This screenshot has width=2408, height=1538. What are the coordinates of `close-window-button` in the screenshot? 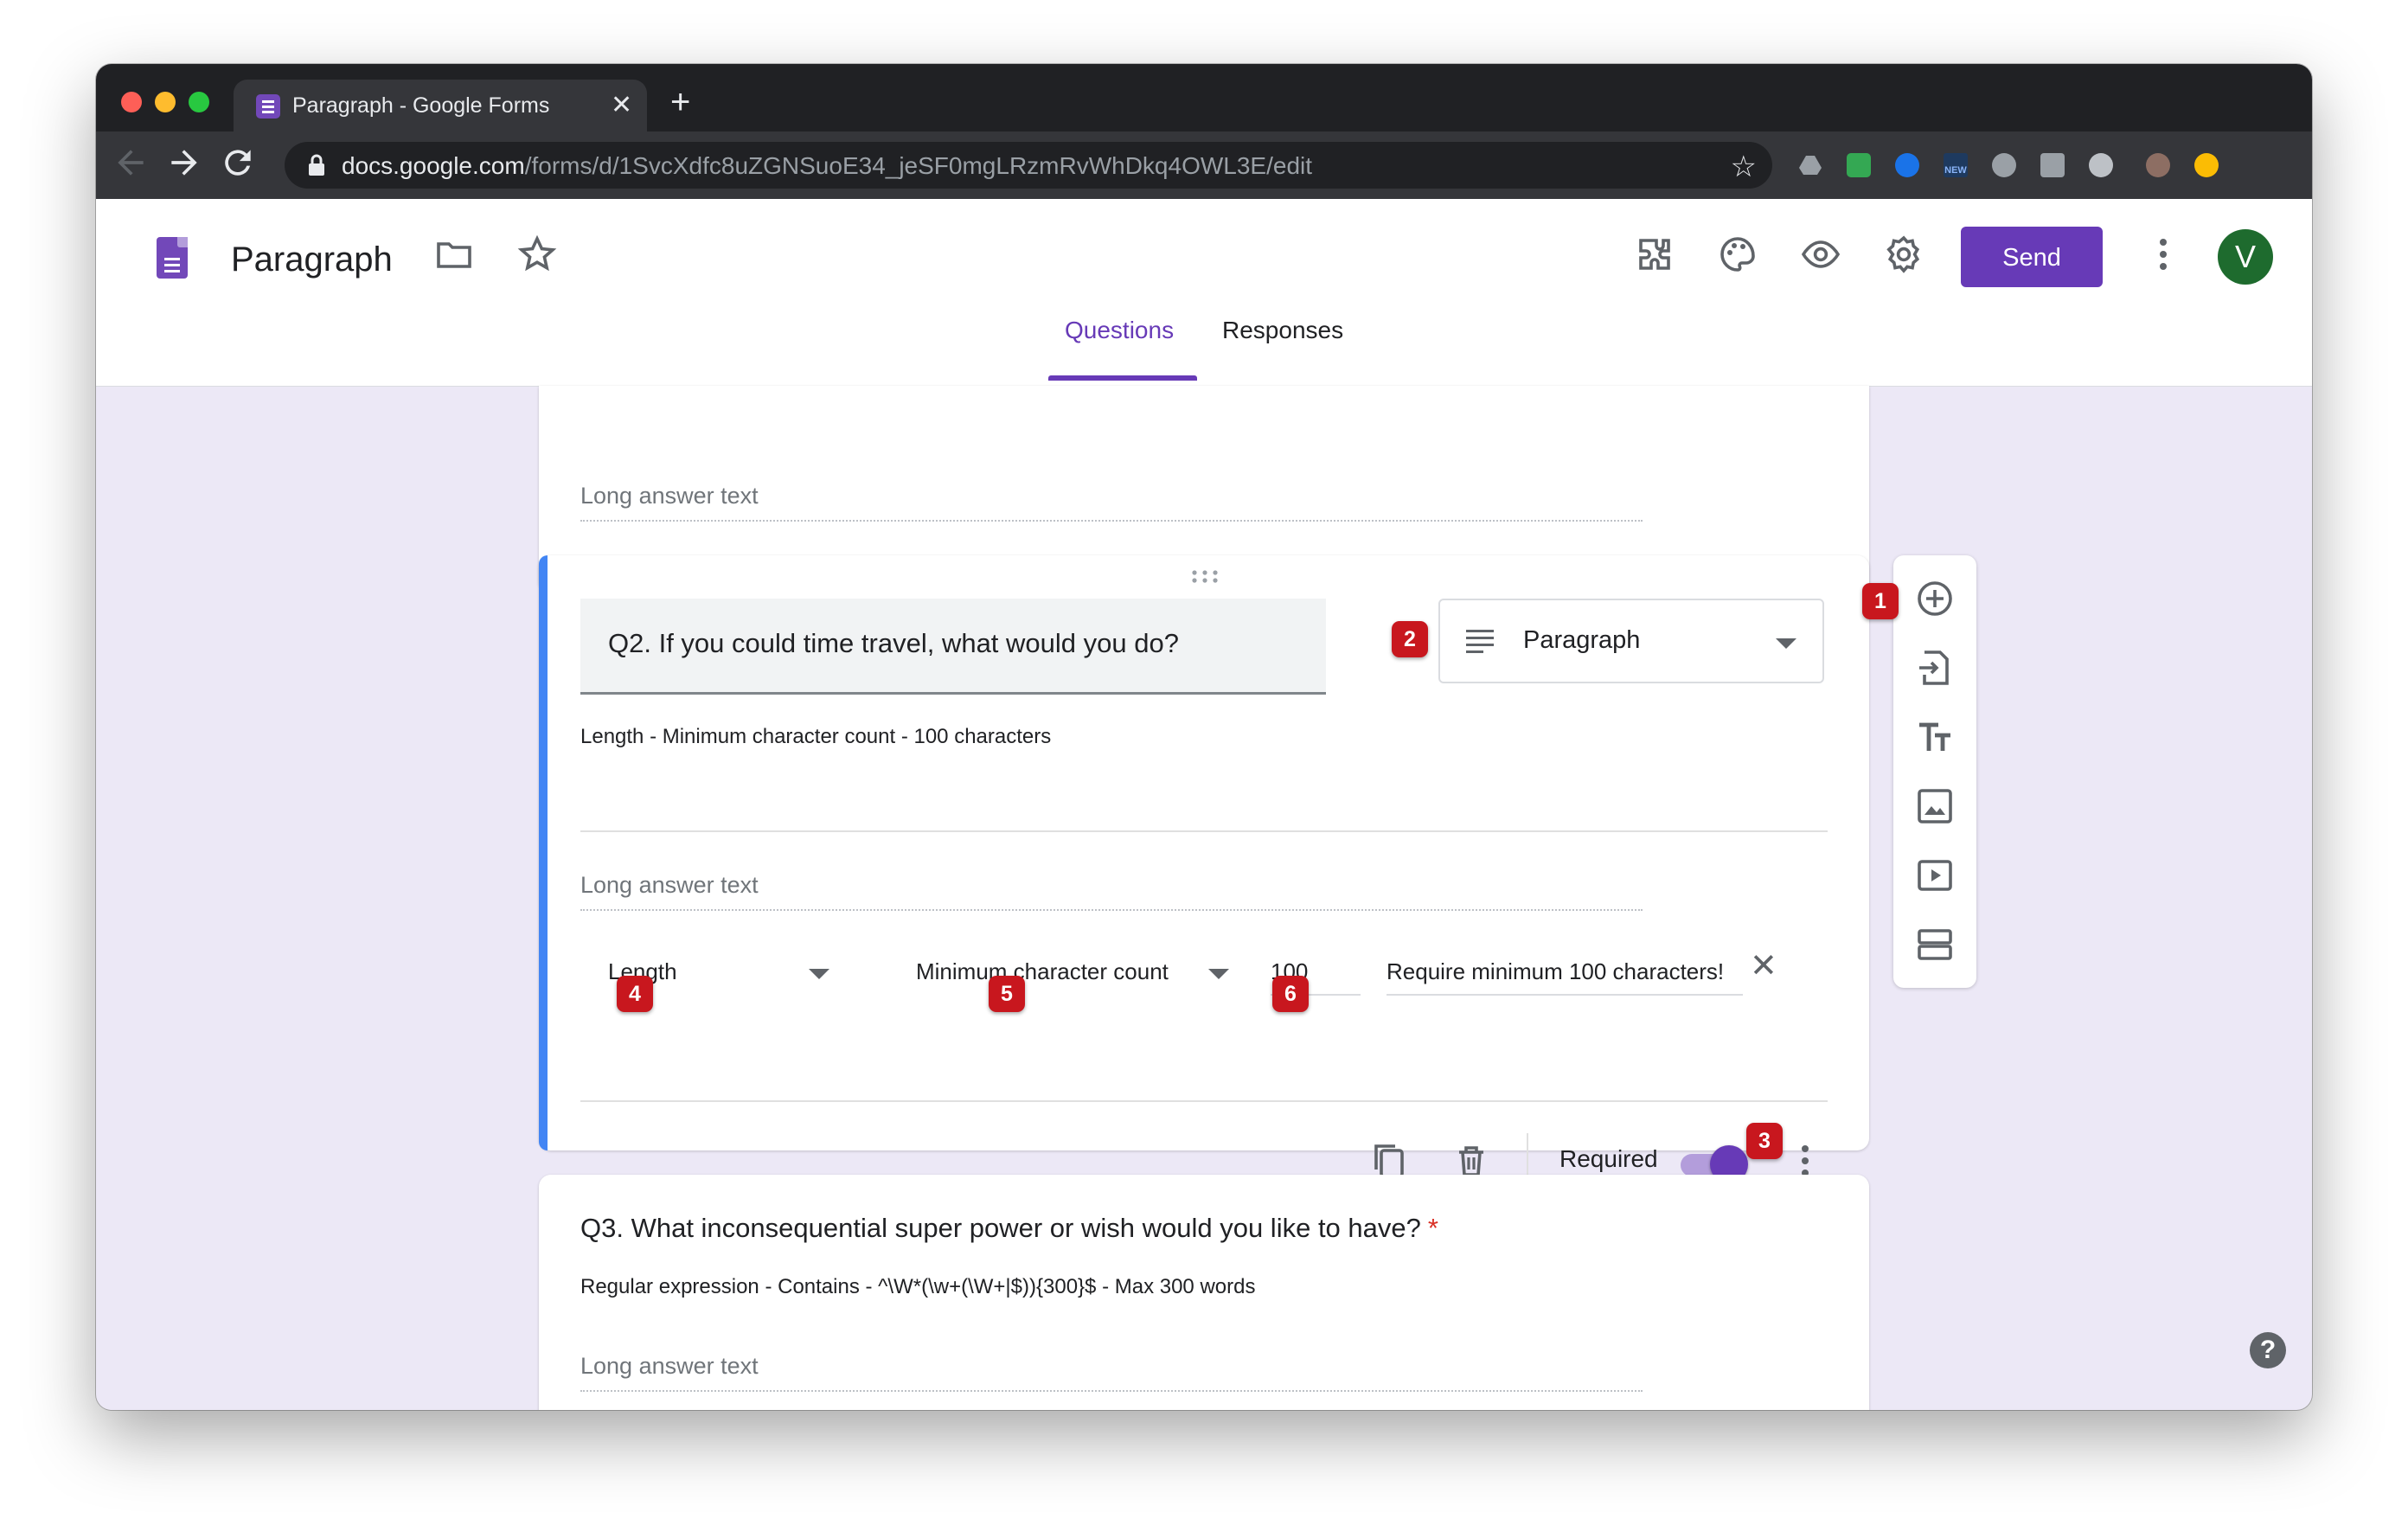 It's located at (131, 102).